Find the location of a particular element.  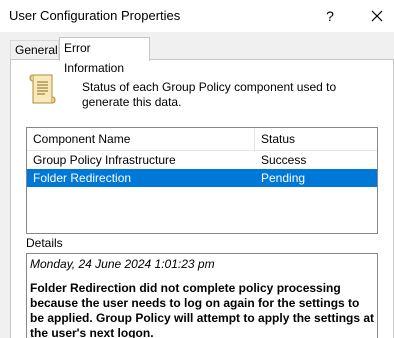

tab-general: General is located at coordinates (34, 50).